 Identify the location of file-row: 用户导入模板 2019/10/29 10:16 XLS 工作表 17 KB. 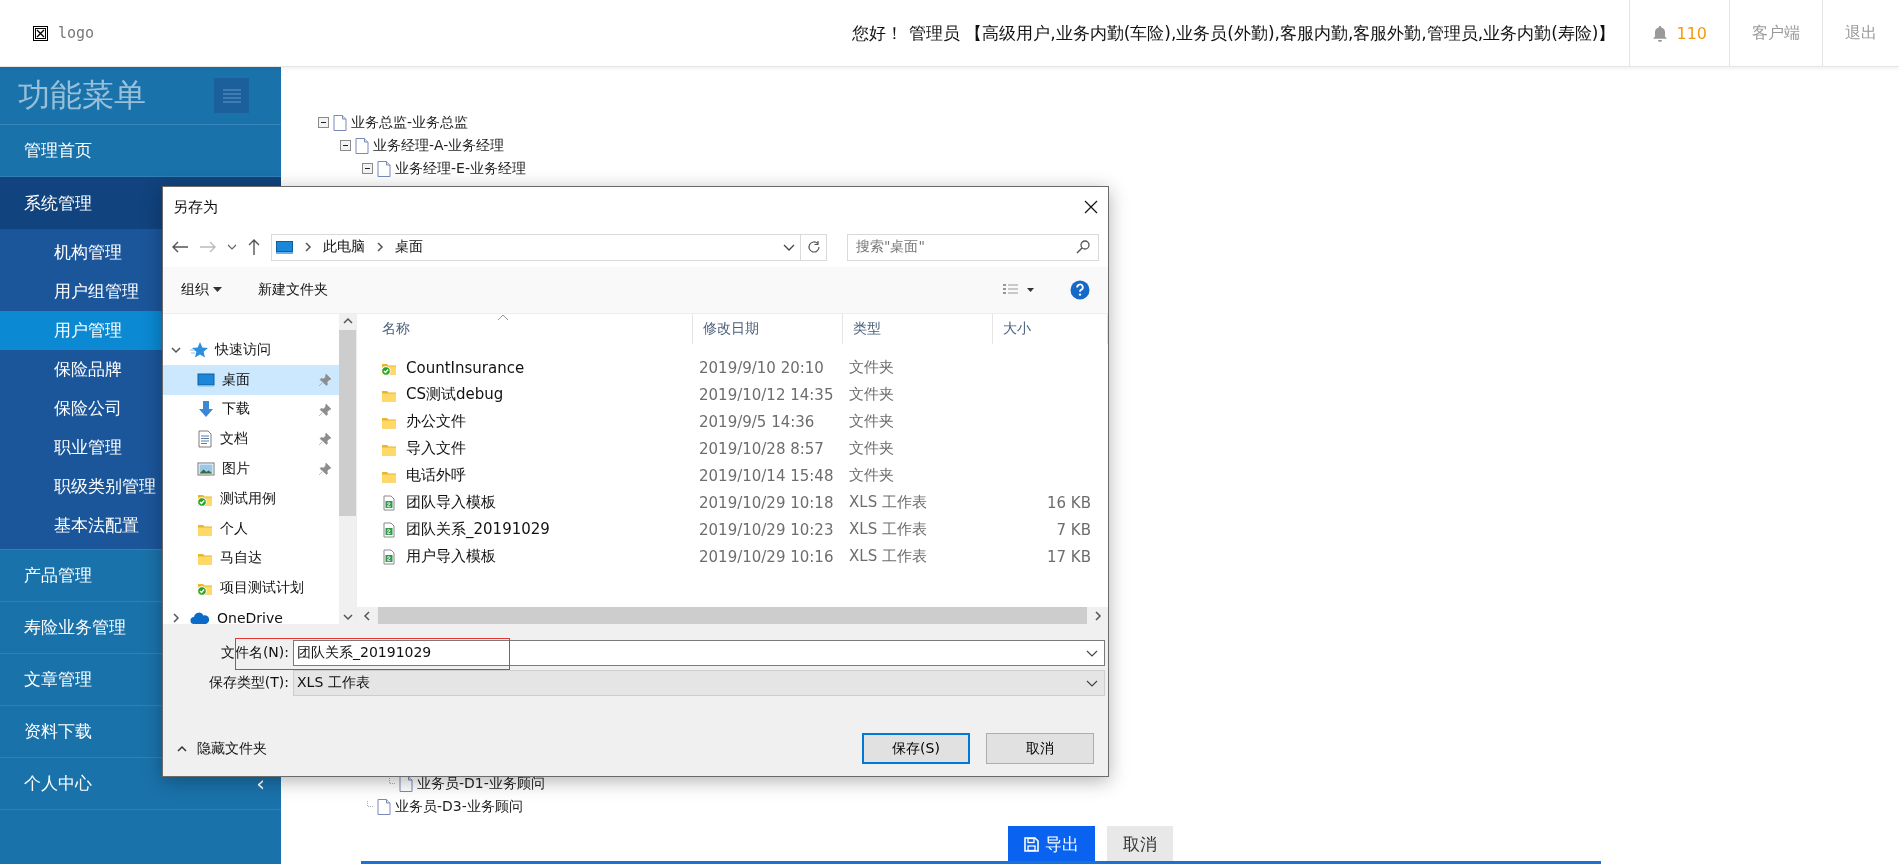
(732, 556).